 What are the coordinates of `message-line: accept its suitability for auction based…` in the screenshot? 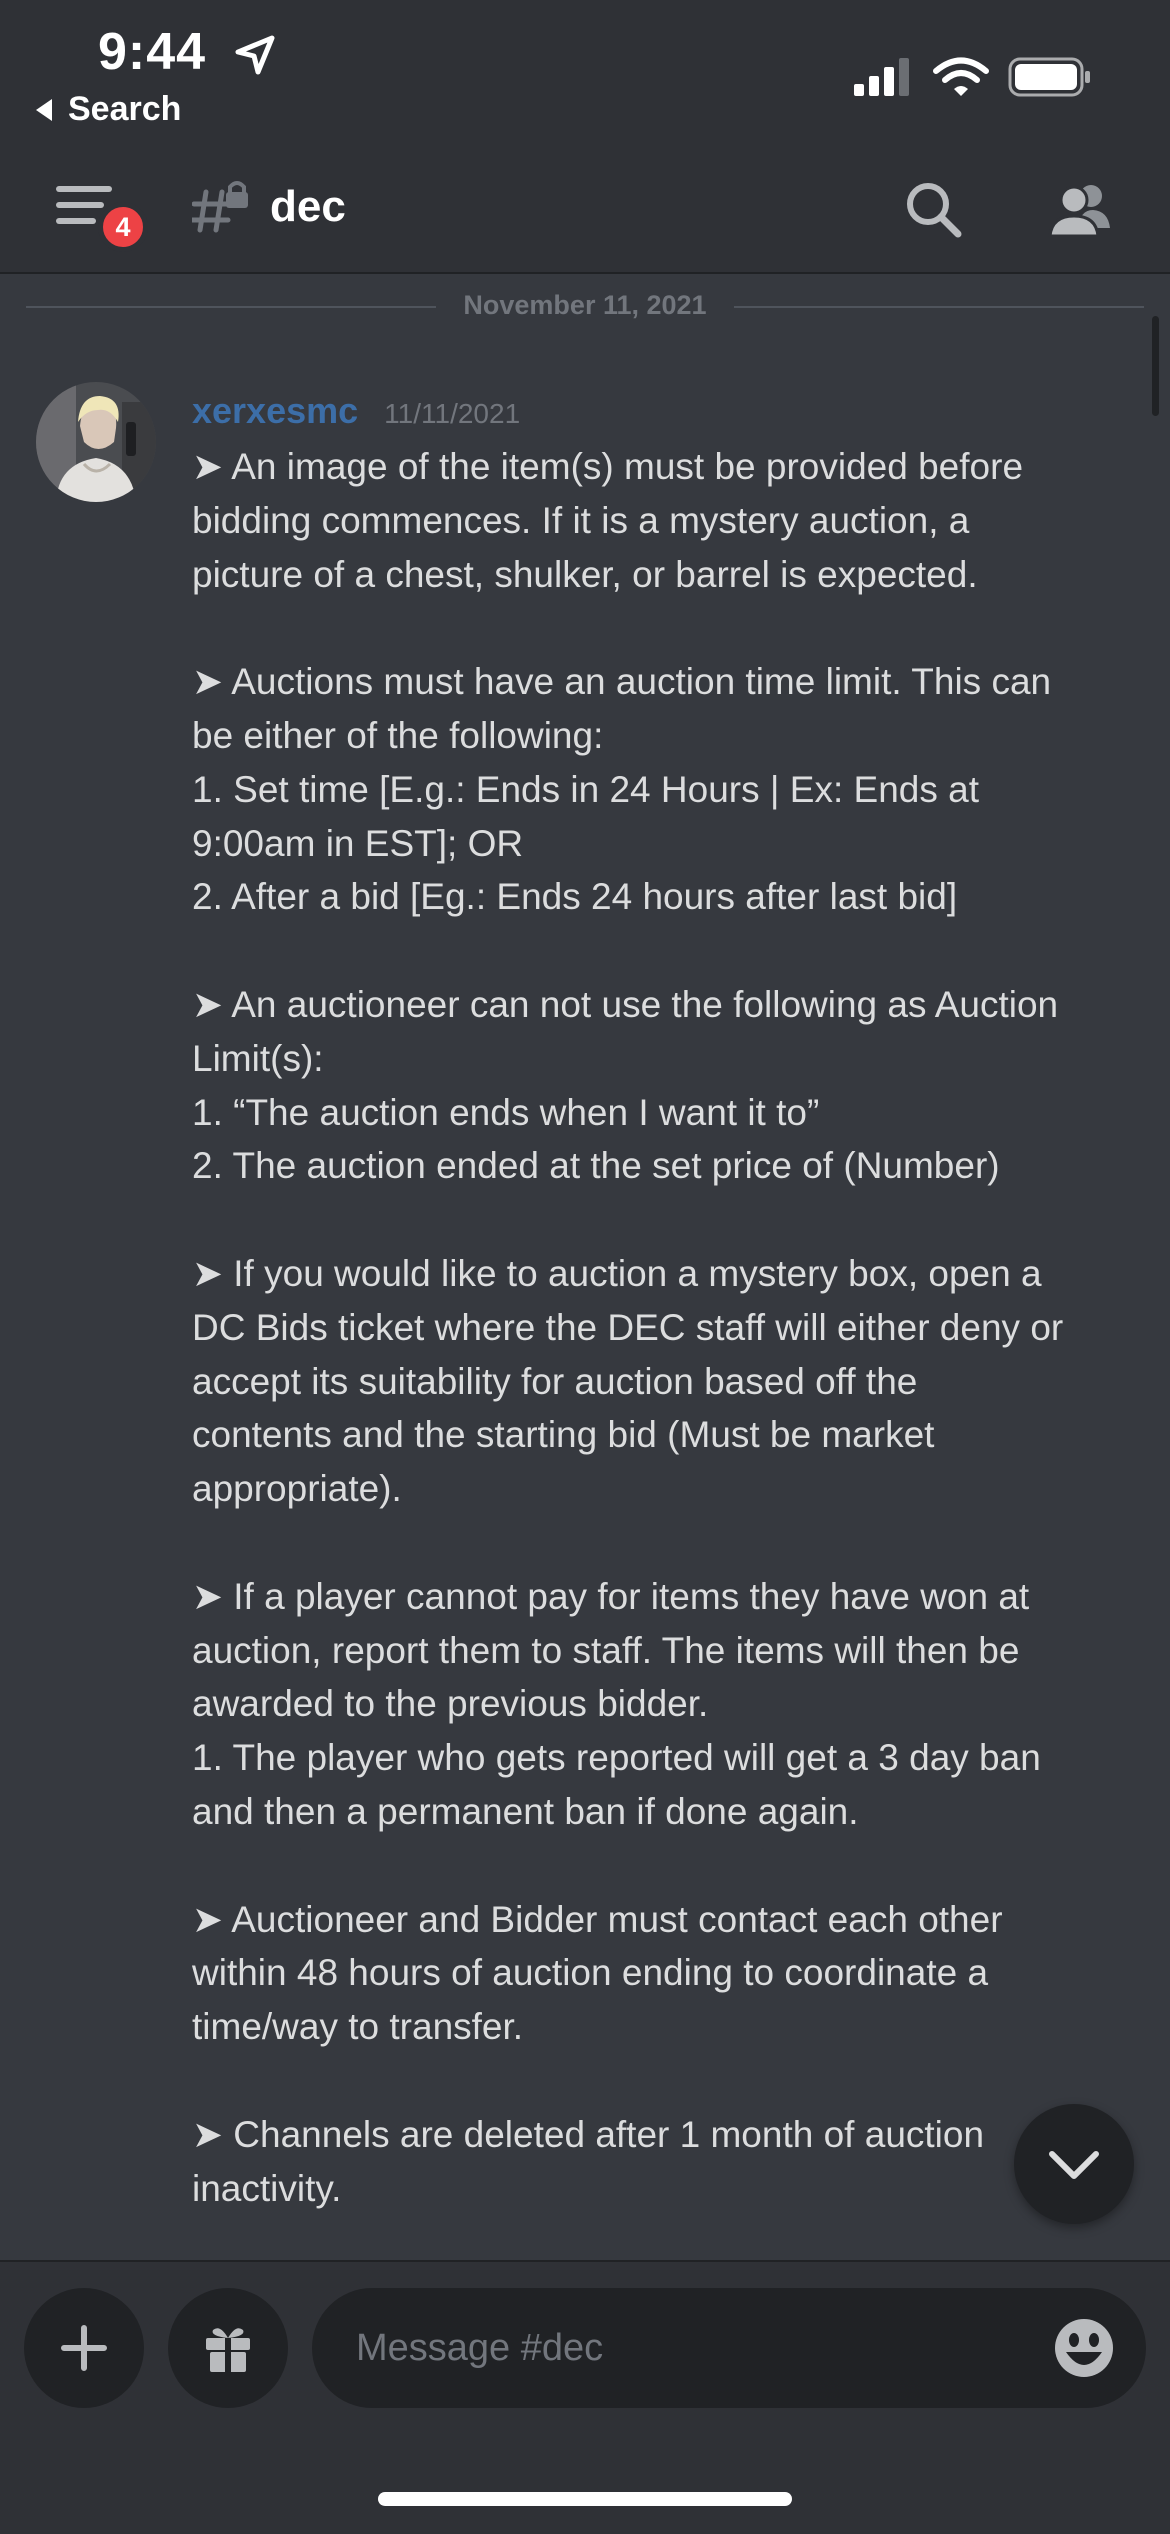 It's located at (555, 1381).